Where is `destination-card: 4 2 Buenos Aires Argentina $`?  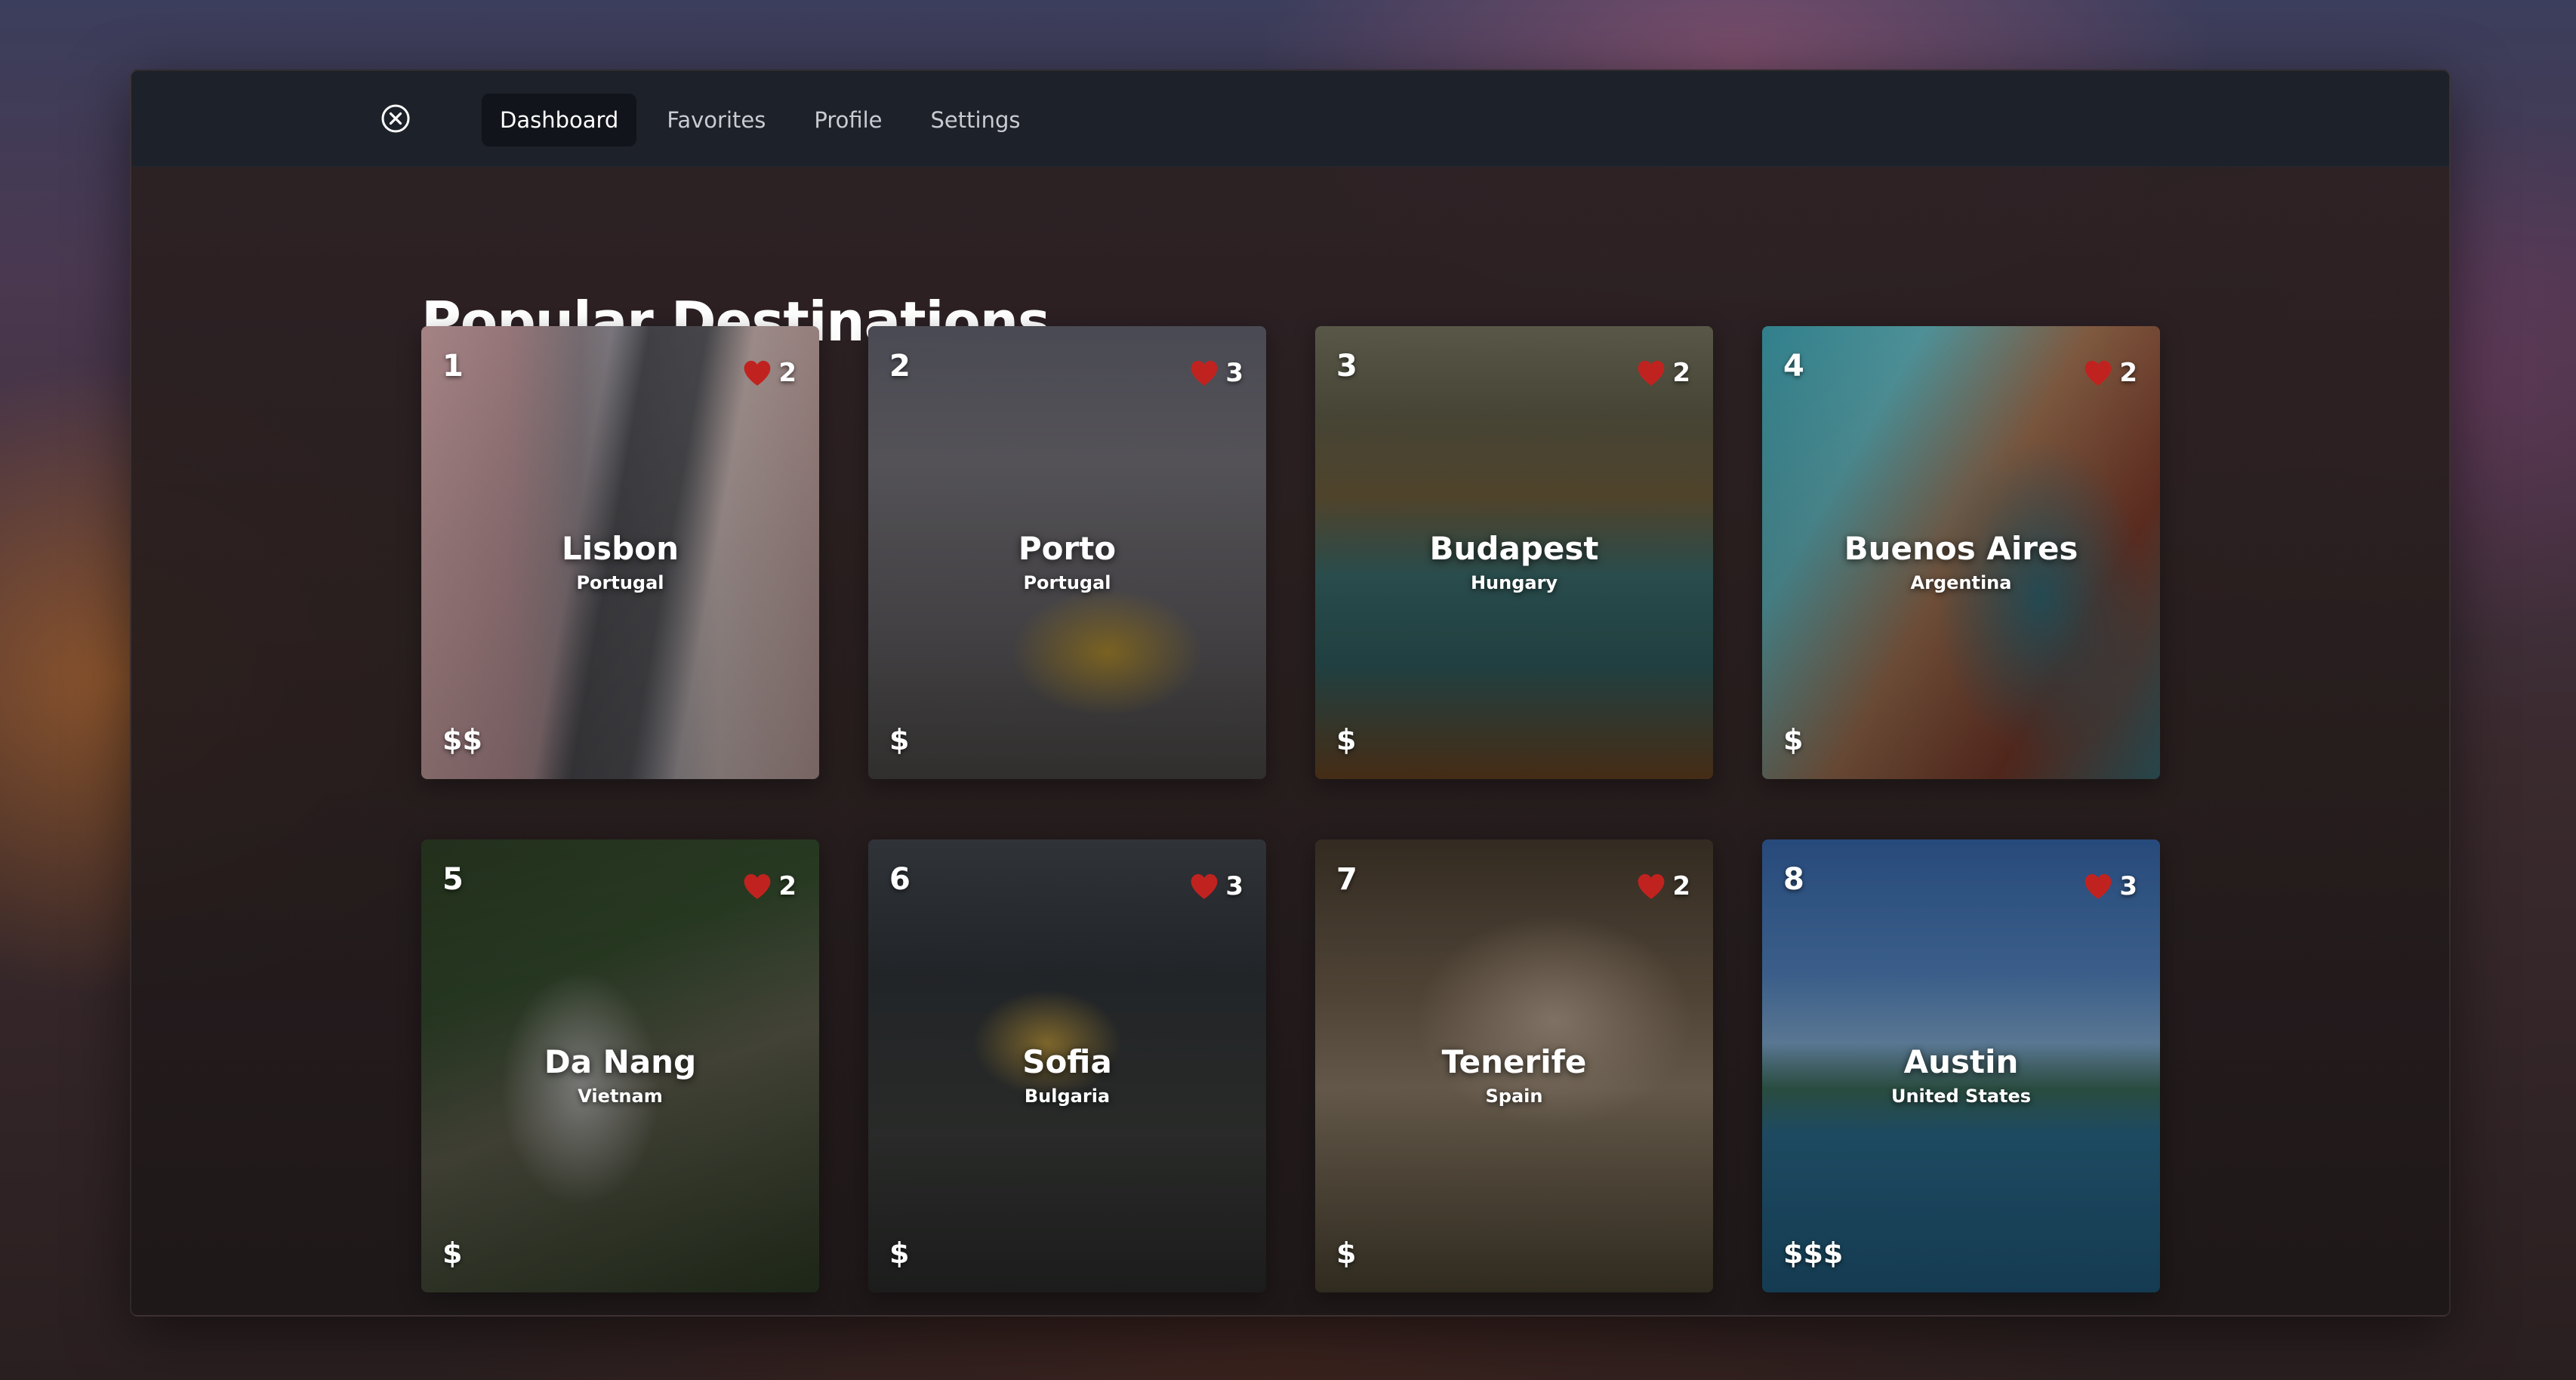
destination-card: 4 2 Buenos Aires Argentina $ is located at coordinates (1961, 552).